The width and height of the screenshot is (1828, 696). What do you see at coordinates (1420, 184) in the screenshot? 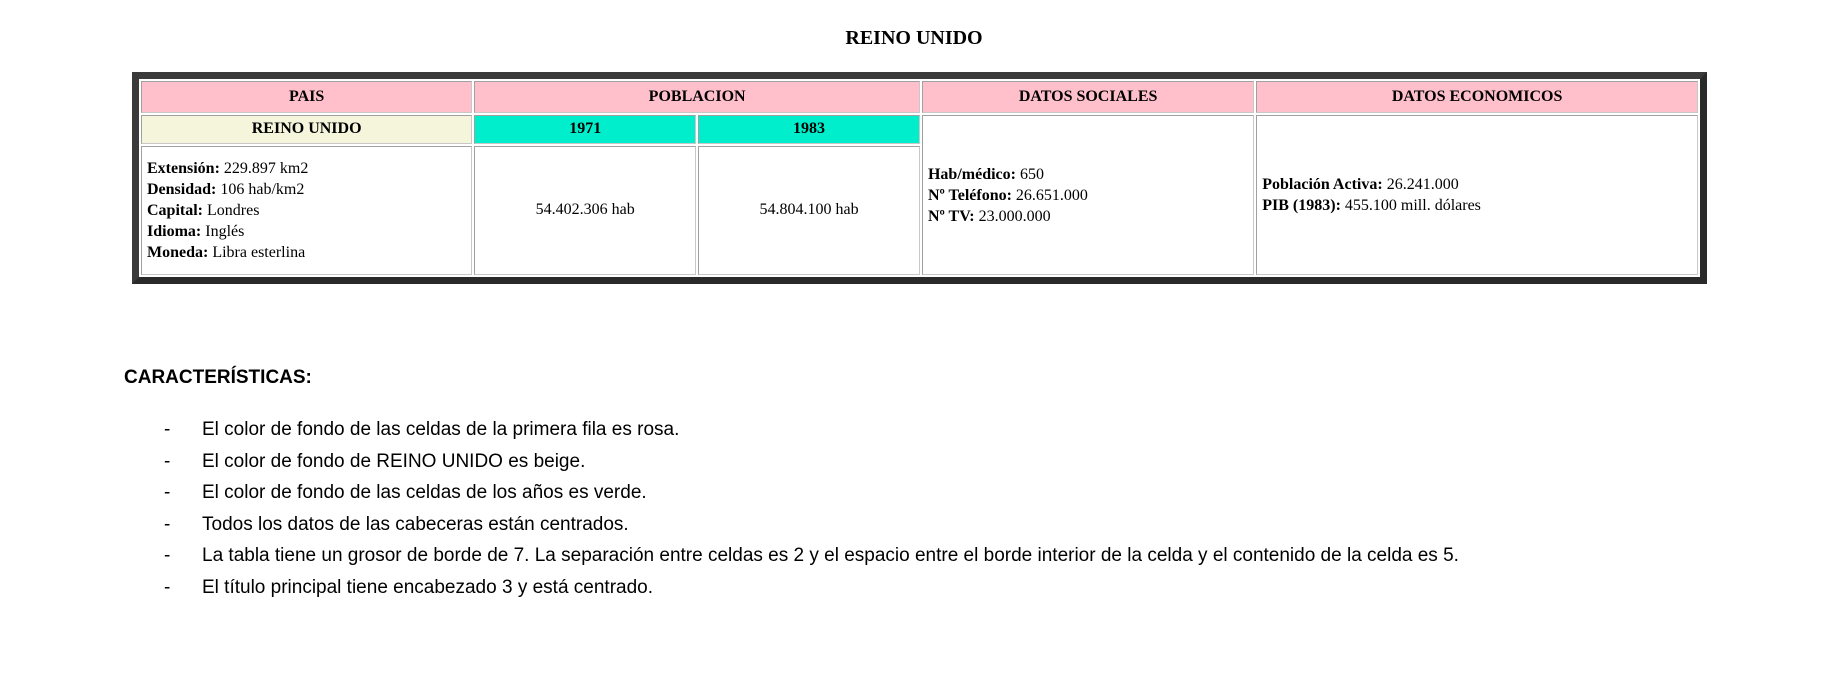
I see `economic-value: 26.241.000` at bounding box center [1420, 184].